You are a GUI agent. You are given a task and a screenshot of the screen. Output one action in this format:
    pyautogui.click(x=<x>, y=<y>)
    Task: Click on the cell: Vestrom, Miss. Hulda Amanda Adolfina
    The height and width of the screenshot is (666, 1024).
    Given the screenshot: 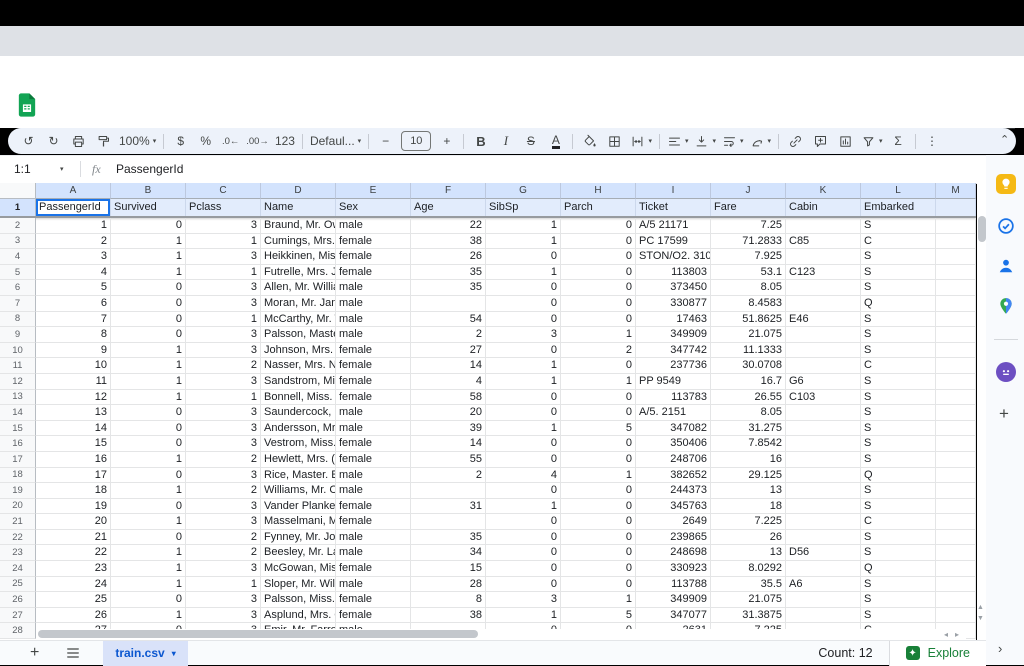 What is the action you would take?
    pyautogui.click(x=298, y=444)
    